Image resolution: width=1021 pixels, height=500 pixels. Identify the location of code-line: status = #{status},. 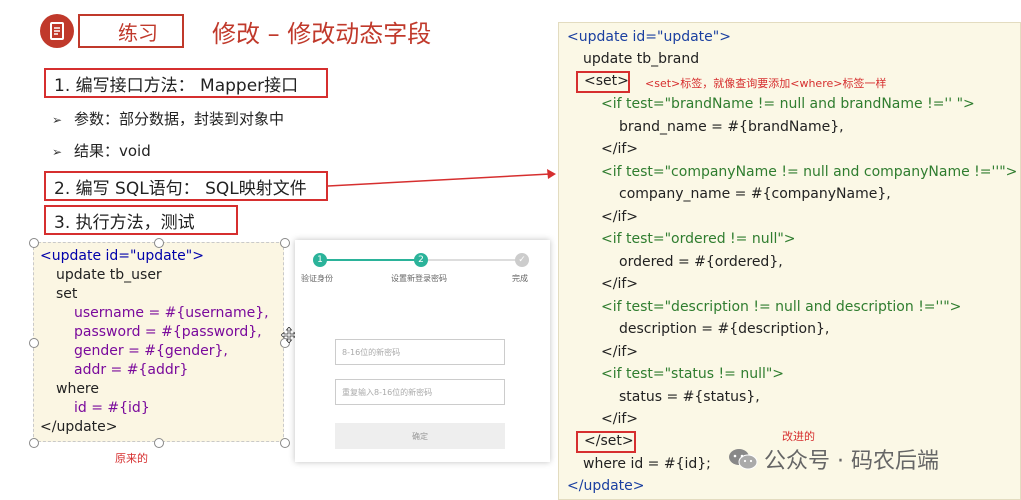
(689, 397).